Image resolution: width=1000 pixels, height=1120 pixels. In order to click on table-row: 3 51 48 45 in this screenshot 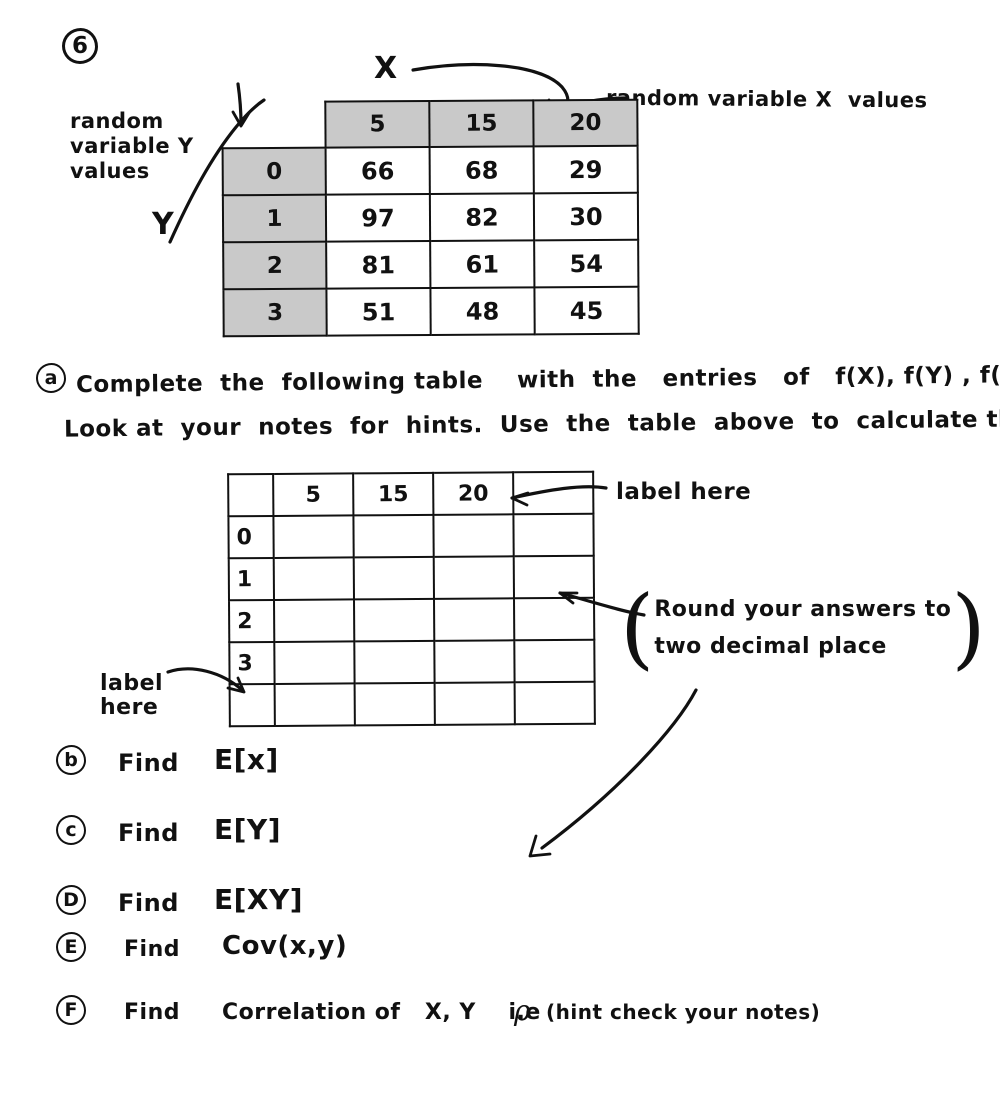, I will do `click(431, 311)`.